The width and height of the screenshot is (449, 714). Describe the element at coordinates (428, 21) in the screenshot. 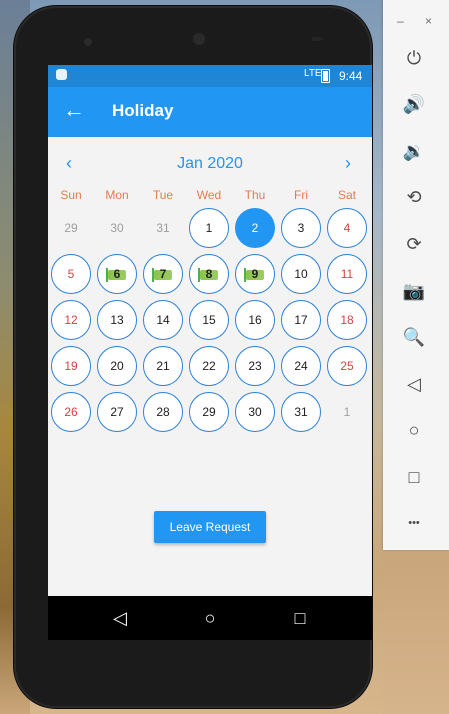

I see `close-button: ×` at that location.